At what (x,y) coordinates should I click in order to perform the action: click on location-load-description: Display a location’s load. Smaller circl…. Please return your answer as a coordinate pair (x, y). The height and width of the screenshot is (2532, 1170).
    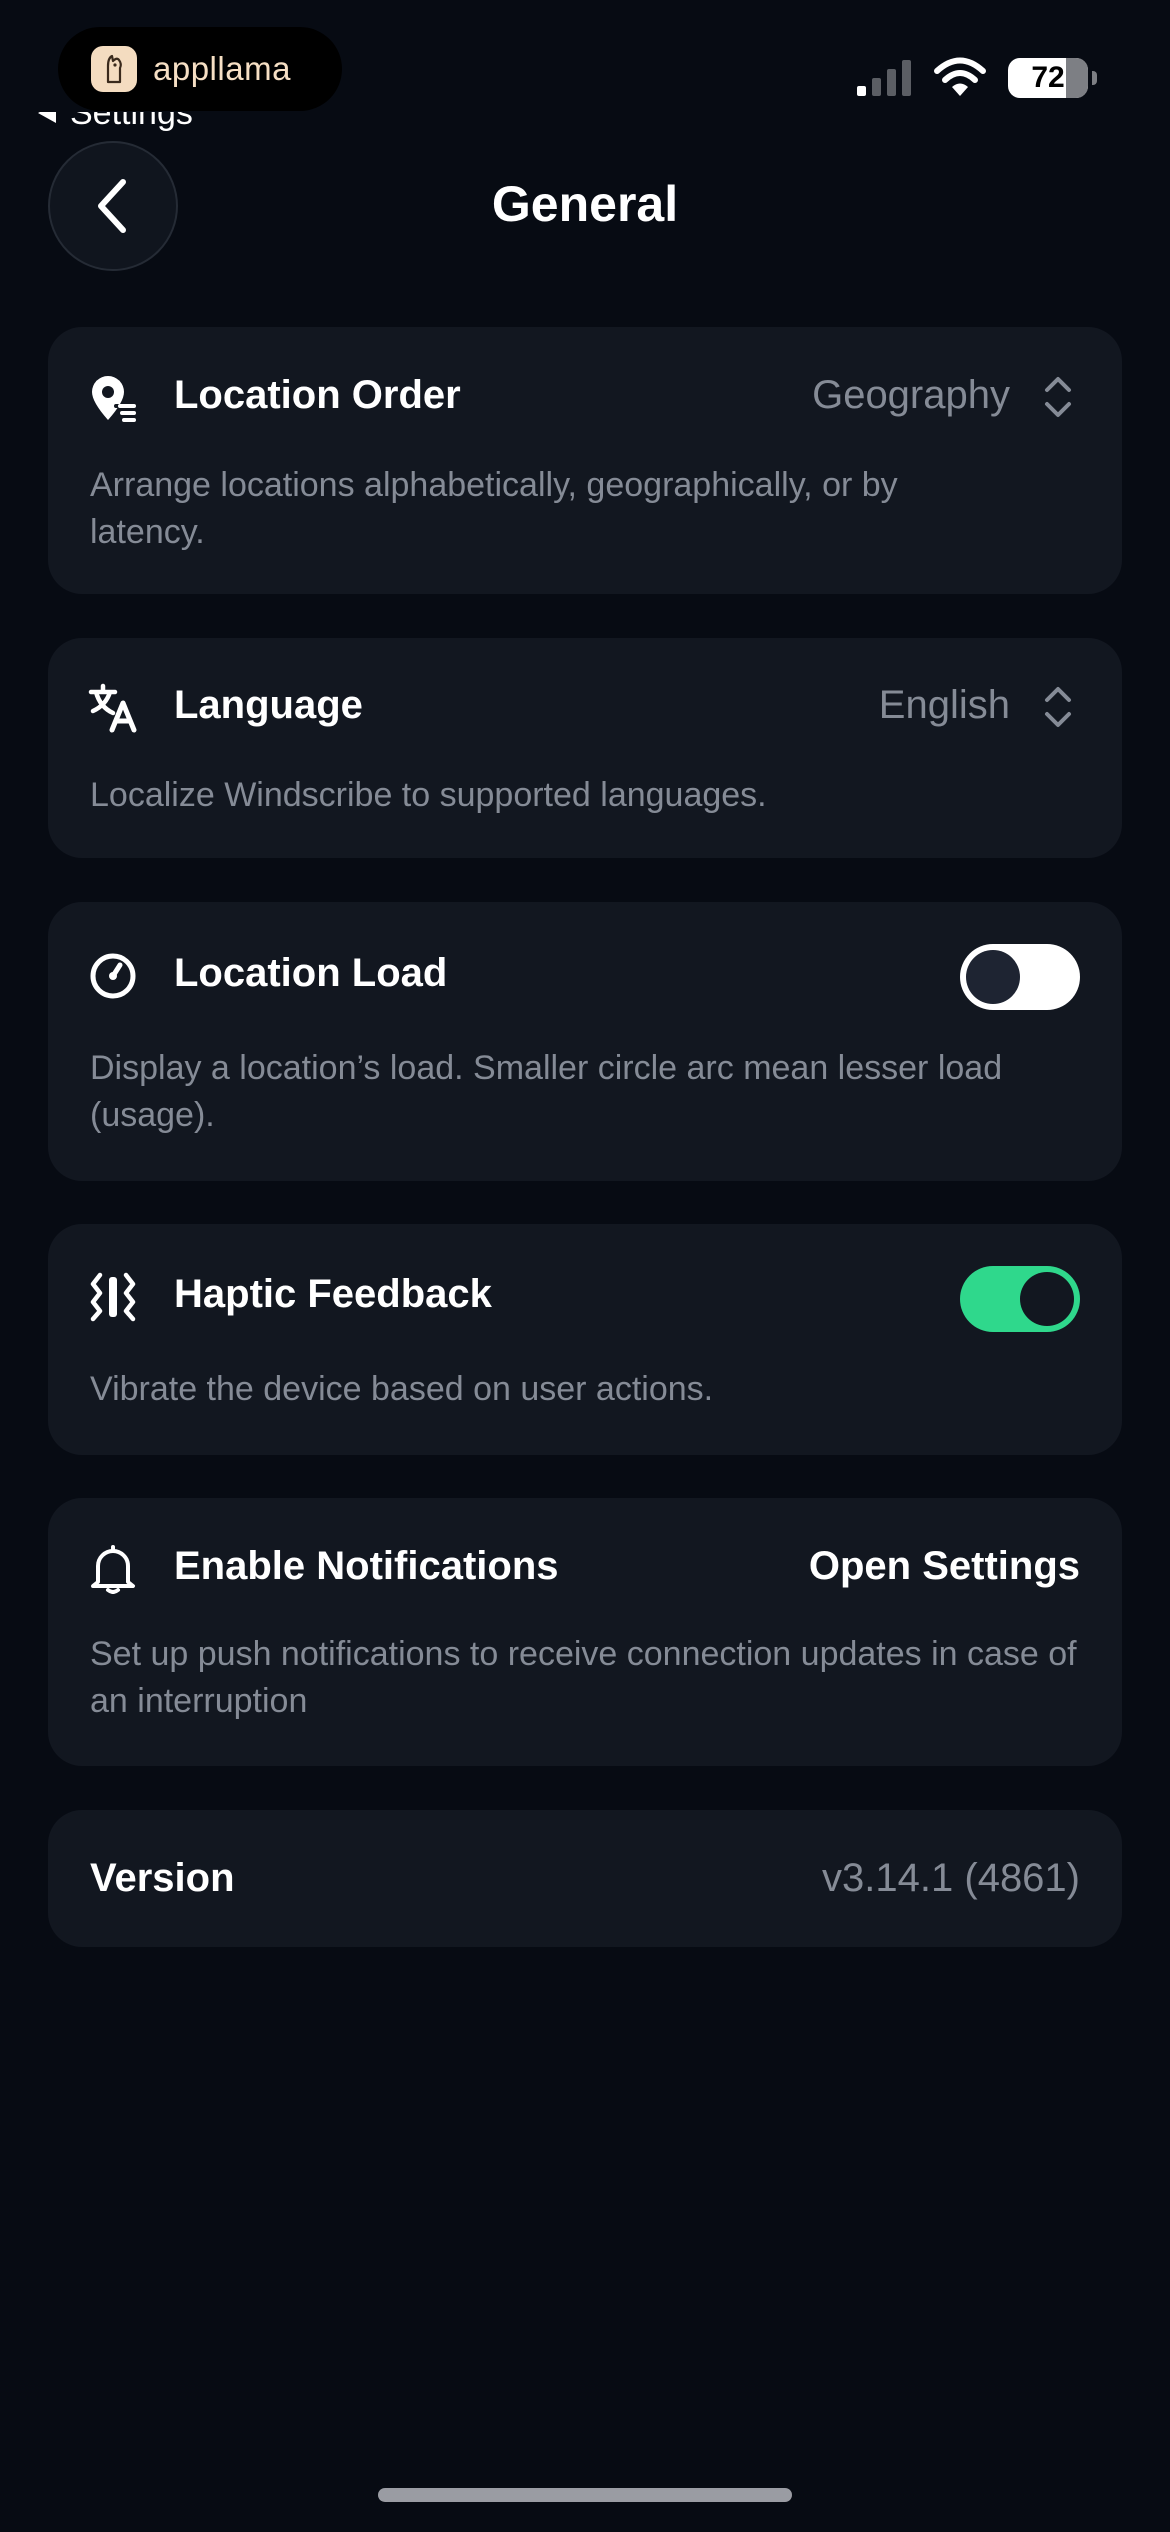
    Looking at the image, I should click on (546, 1091).